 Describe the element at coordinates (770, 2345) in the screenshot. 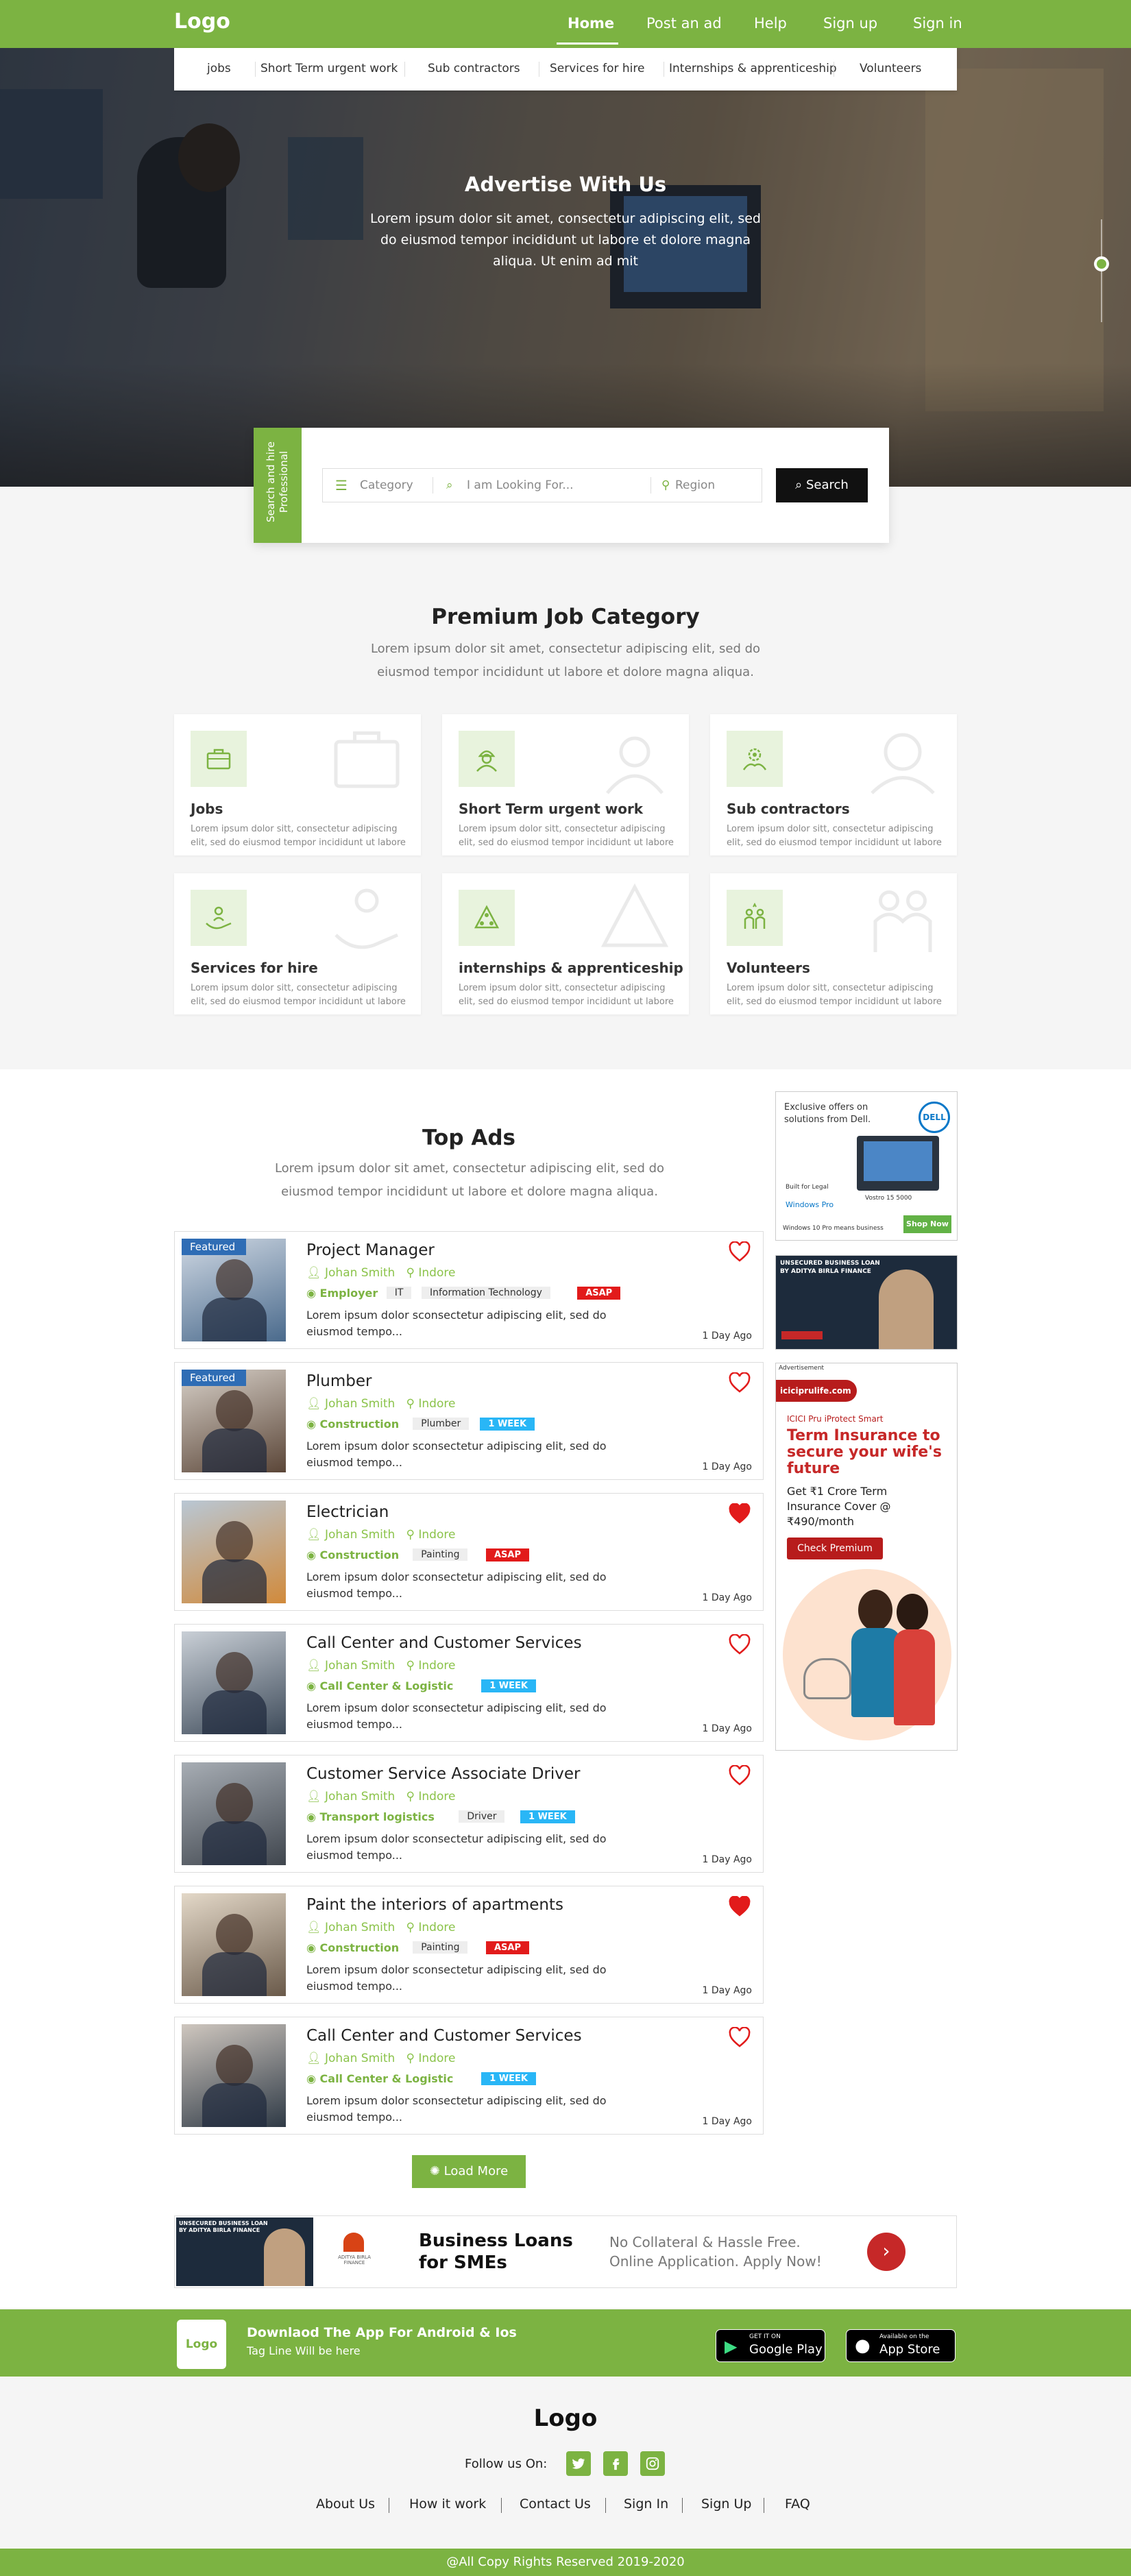

I see `google-play-button: ▶ GET IT ON Google Play` at that location.